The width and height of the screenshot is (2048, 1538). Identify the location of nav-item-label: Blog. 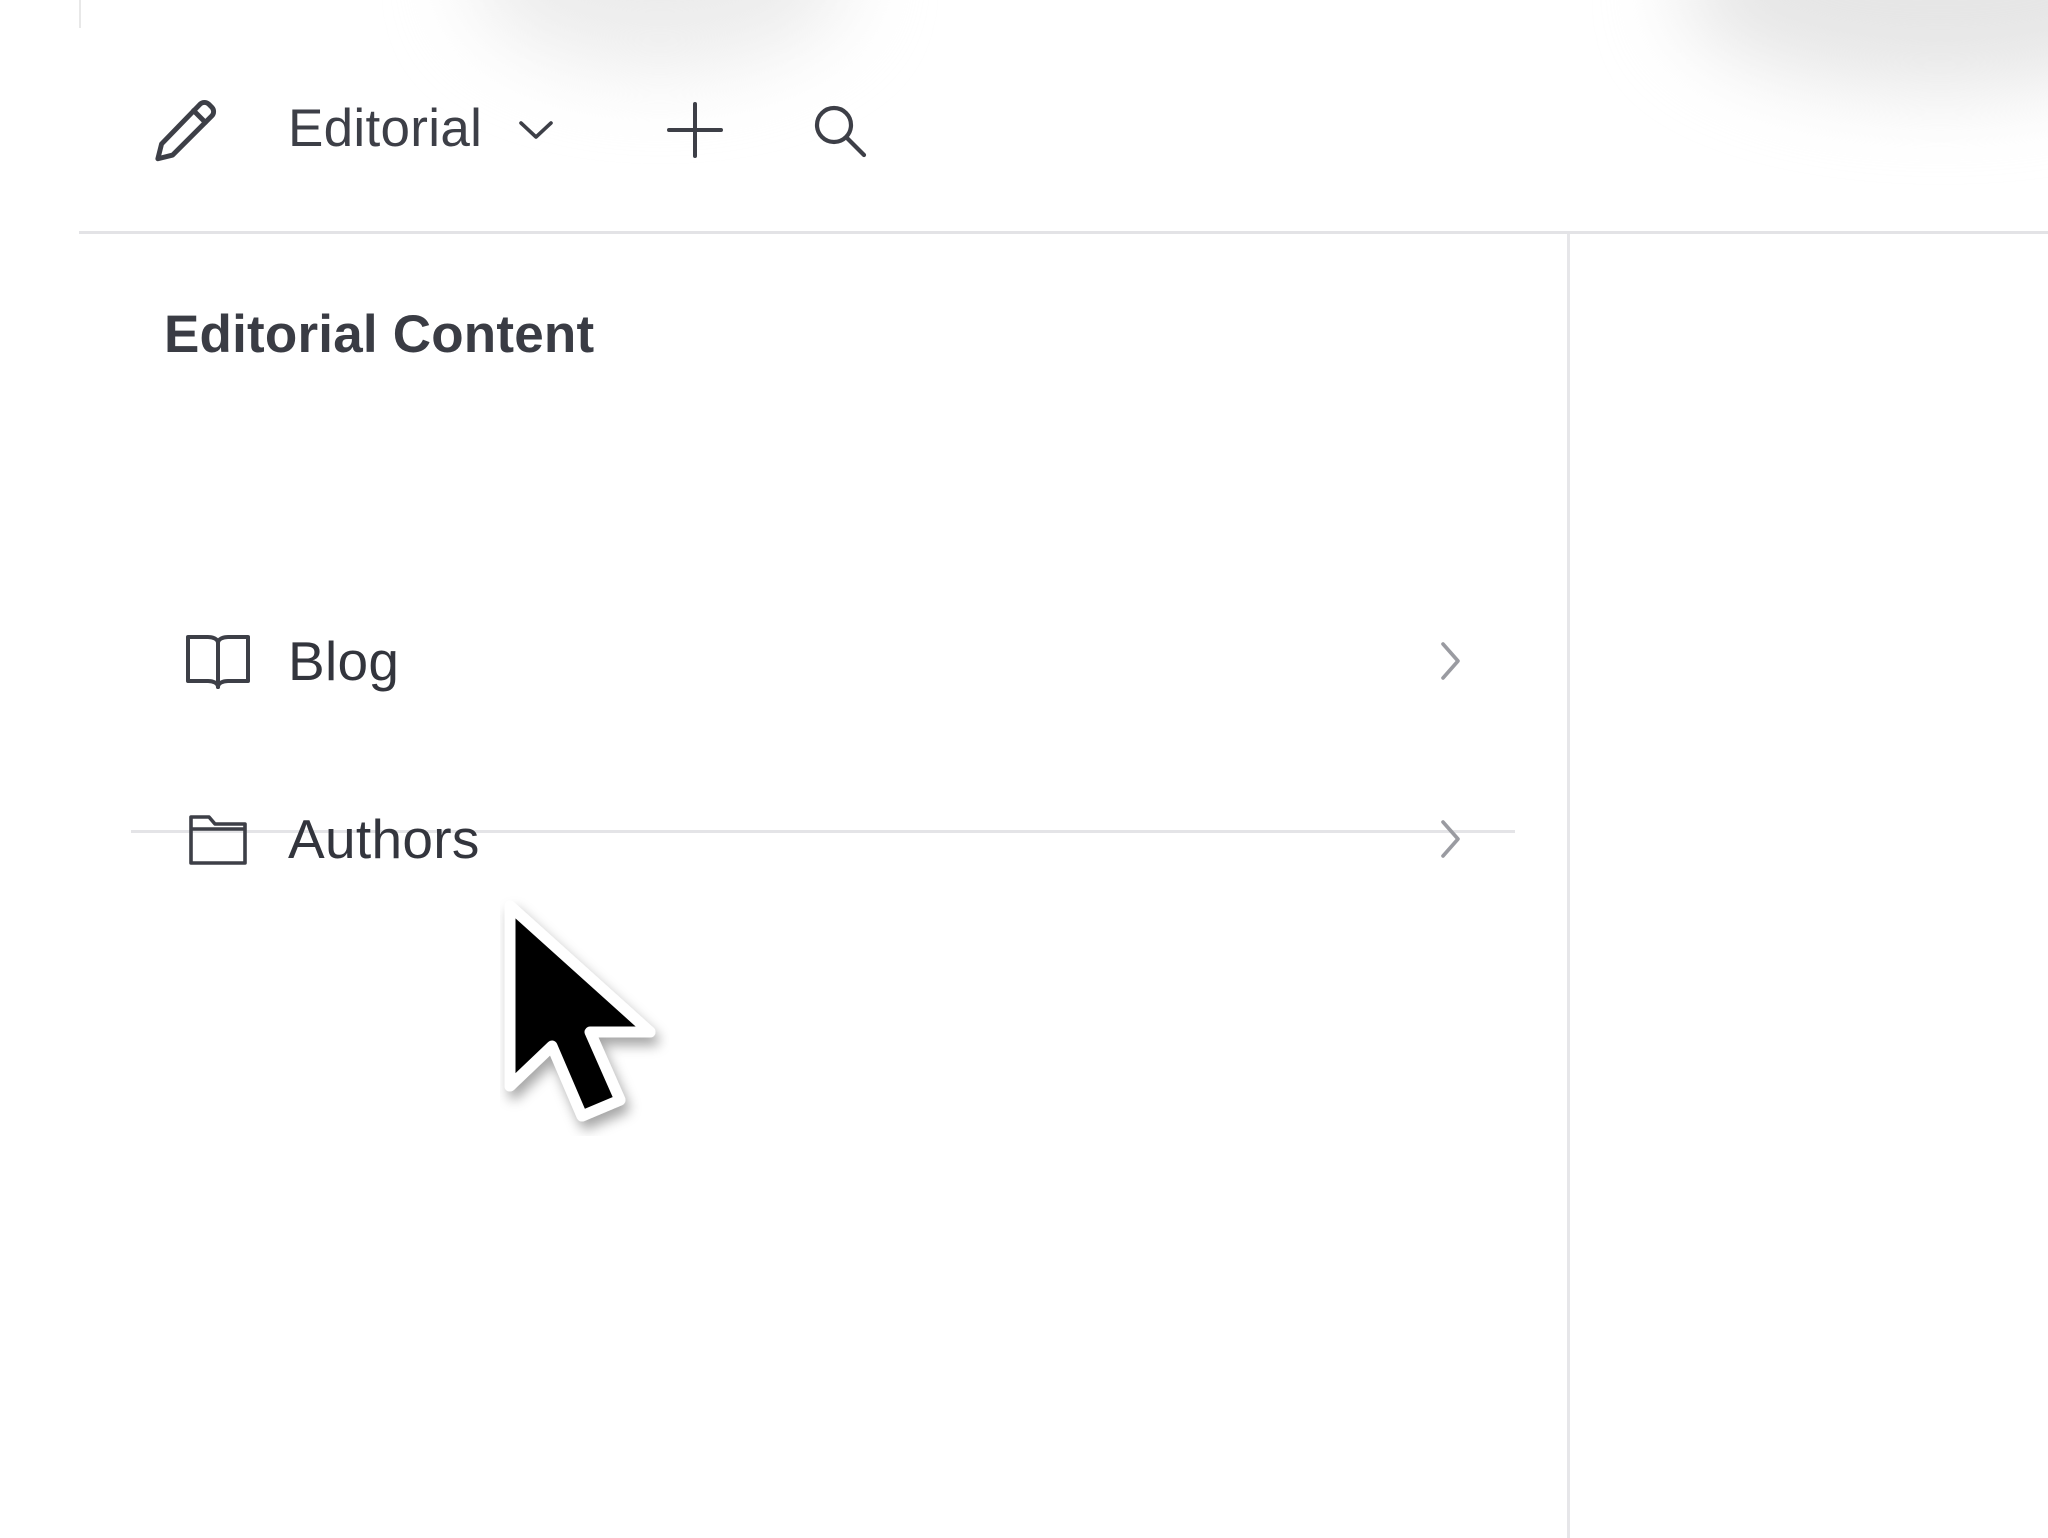
(344, 661).